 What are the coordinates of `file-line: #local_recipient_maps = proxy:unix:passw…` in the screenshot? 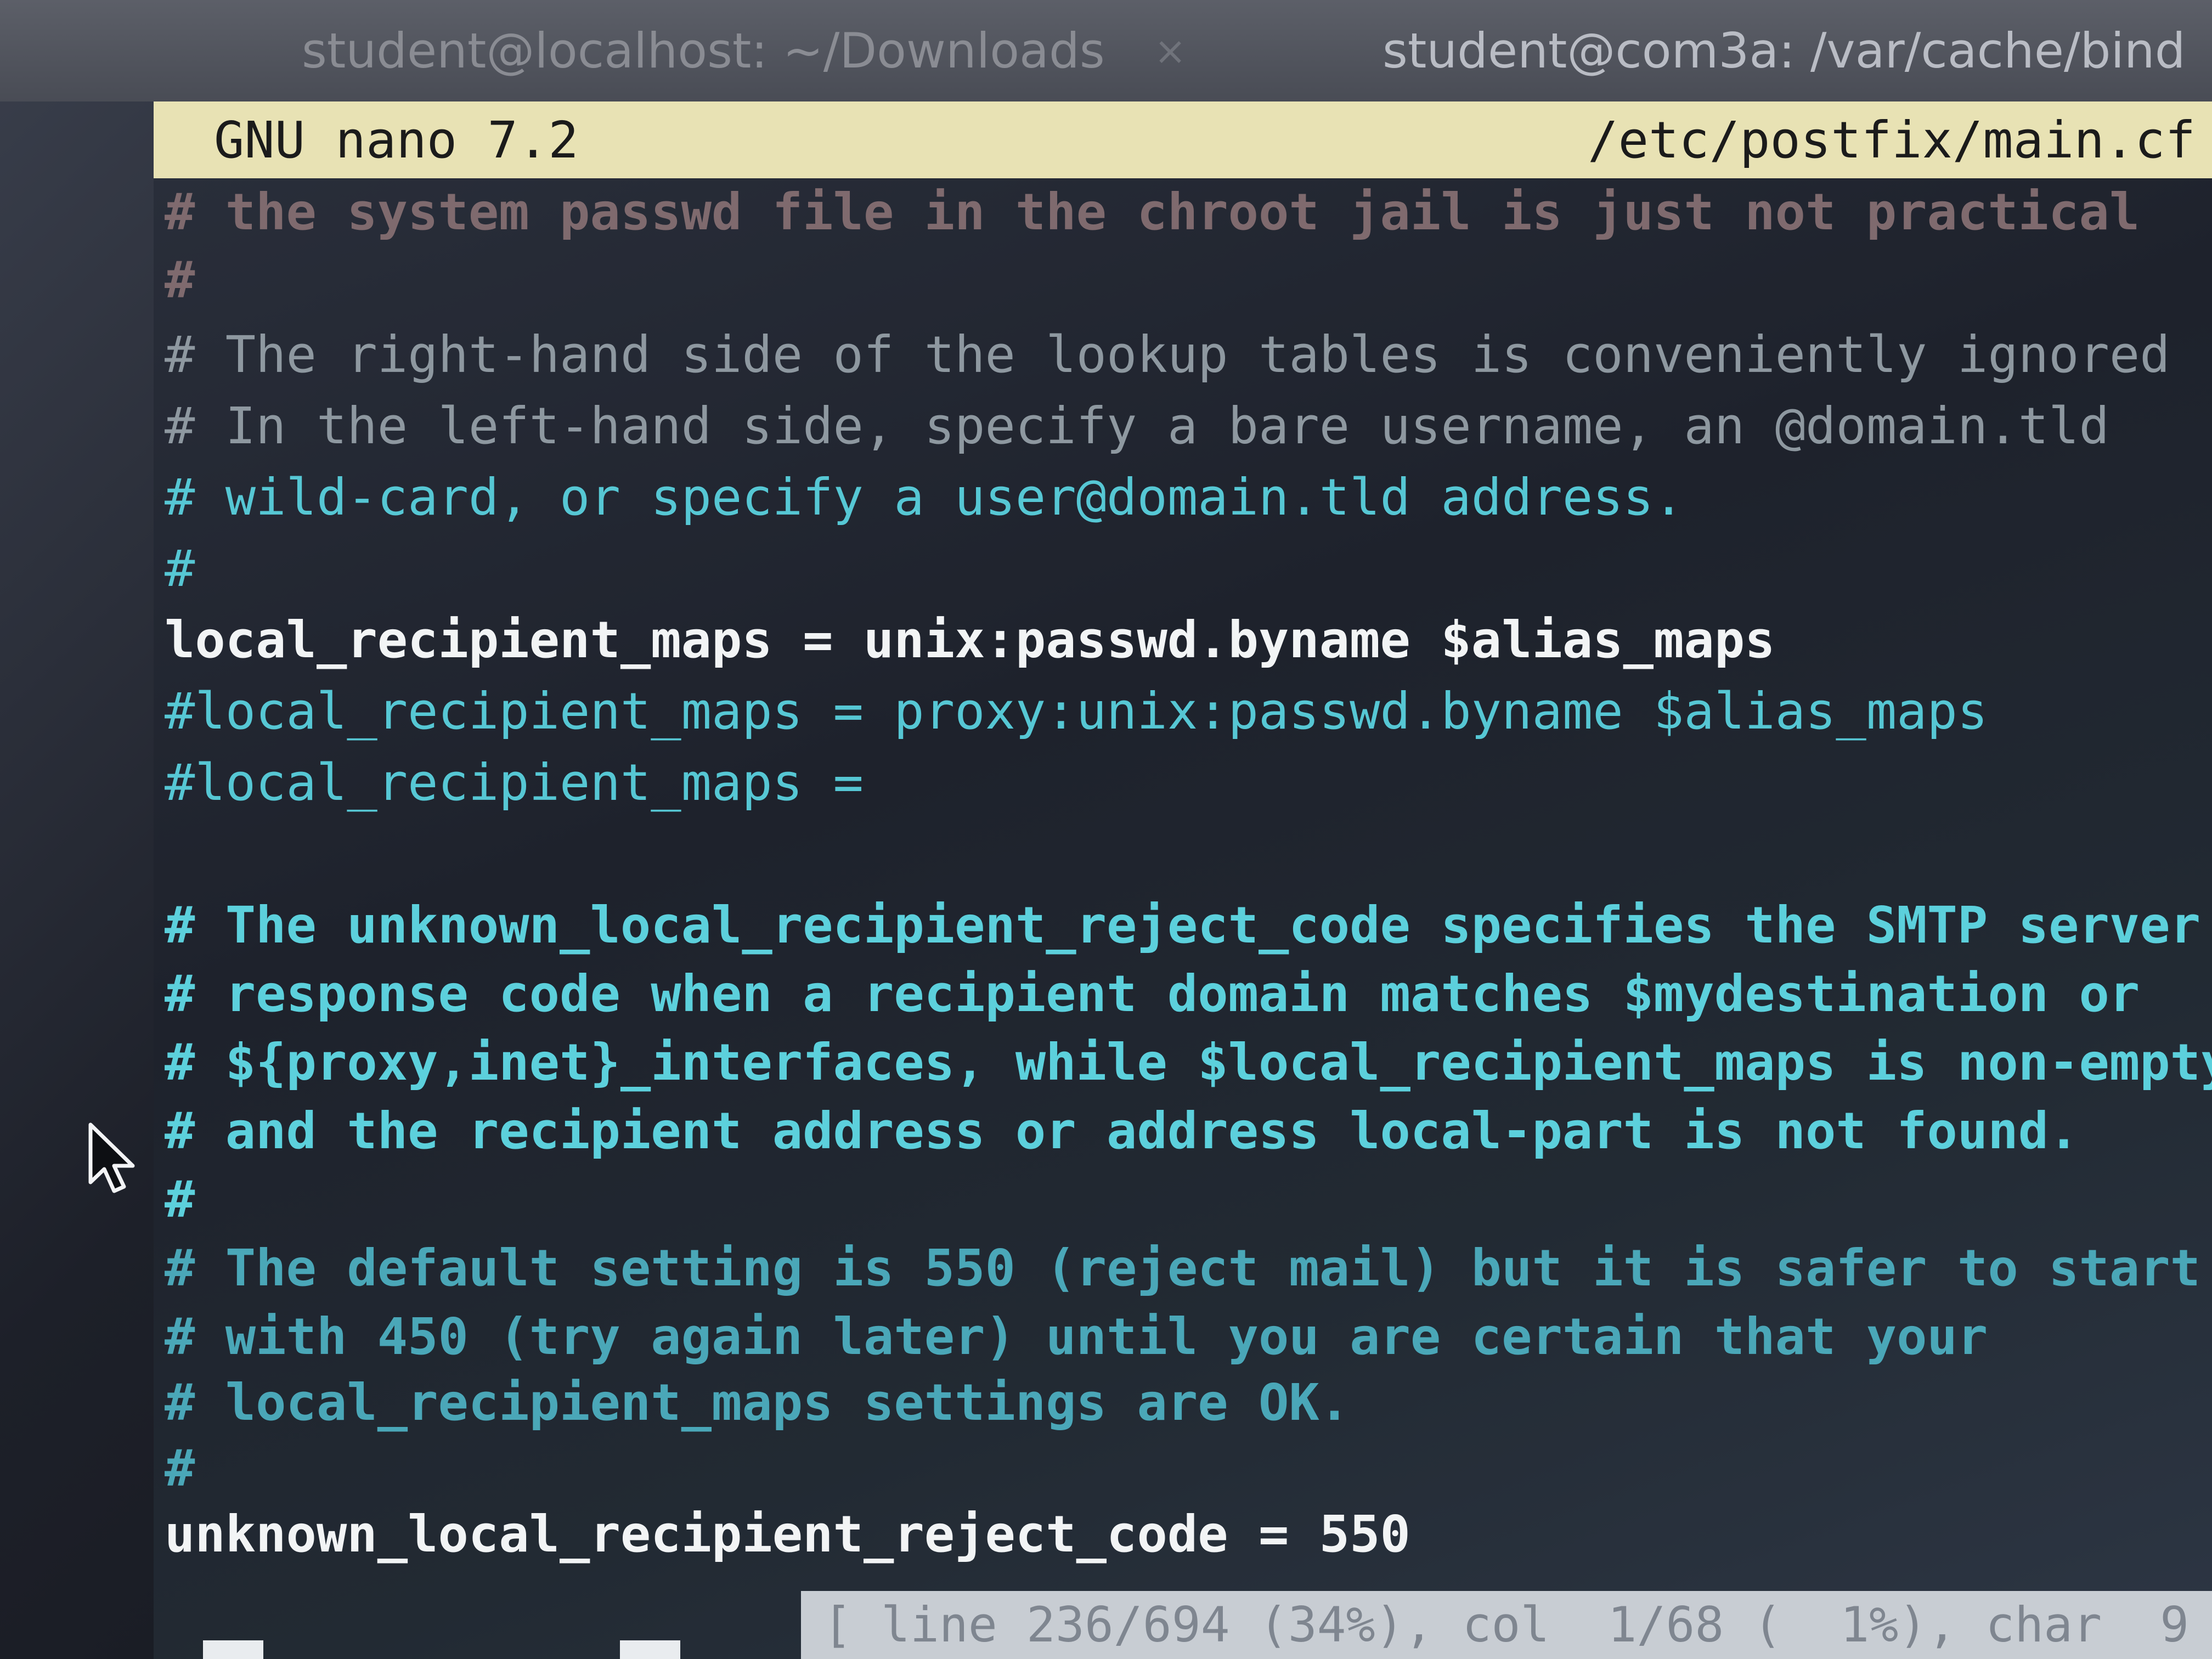 It's located at (1077, 711).